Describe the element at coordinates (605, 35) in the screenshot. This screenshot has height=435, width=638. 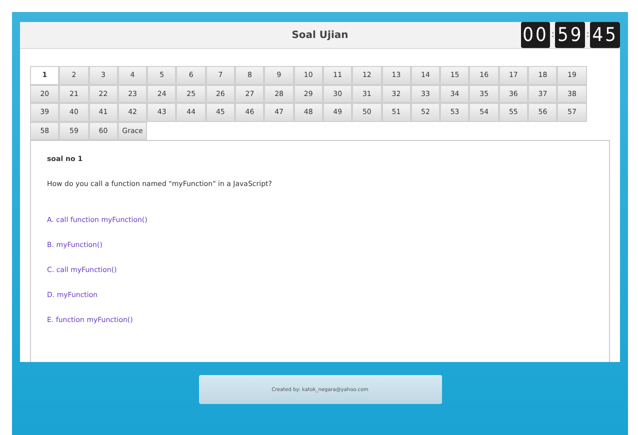
I see `timer-digits: 45` at that location.